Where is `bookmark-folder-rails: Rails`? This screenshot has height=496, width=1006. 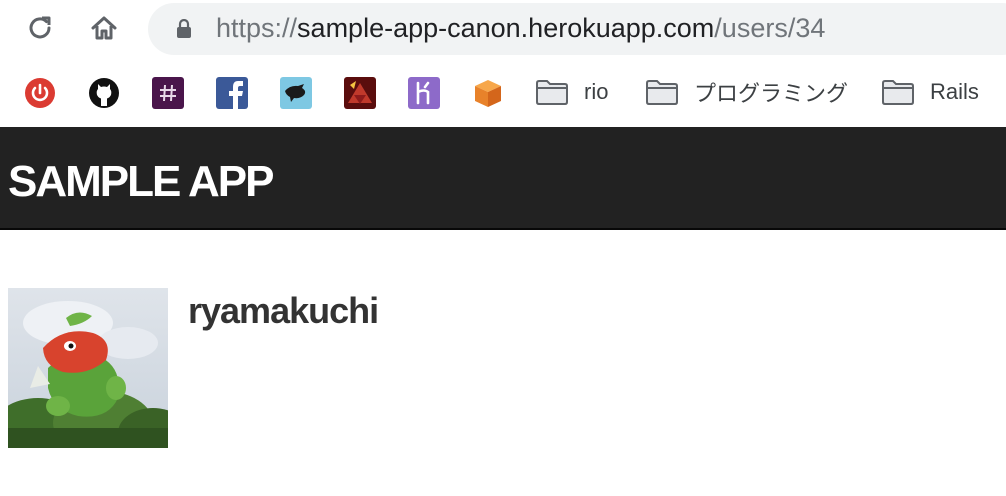 bookmark-folder-rails: Rails is located at coordinates (930, 92).